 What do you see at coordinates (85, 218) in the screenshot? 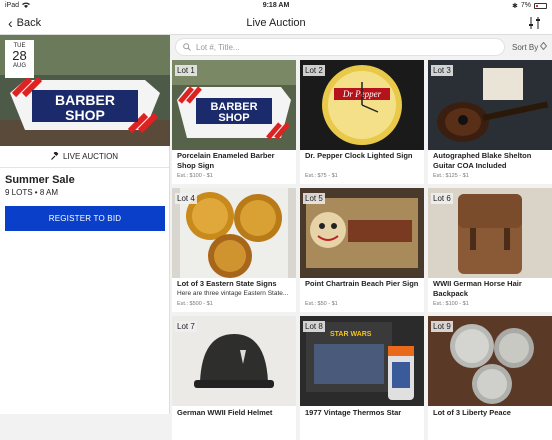
I see `register-to-bid-button: REGISTER TO BID` at bounding box center [85, 218].